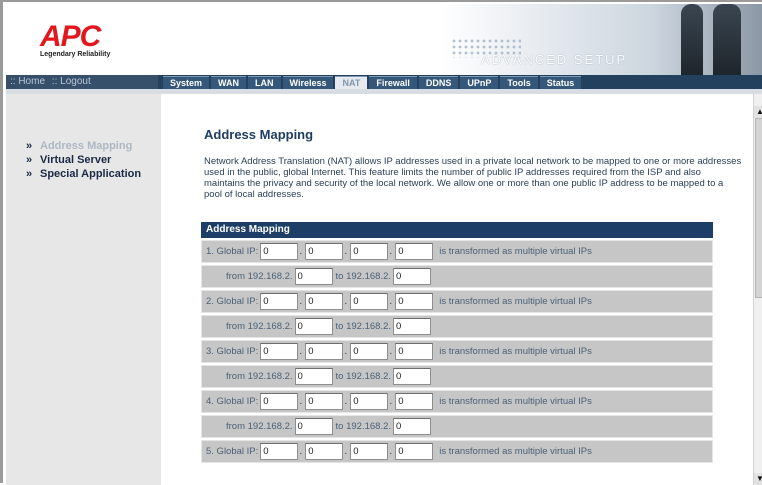  Describe the element at coordinates (758, 112) in the screenshot. I see `scroll-up-icon: ▲` at that location.